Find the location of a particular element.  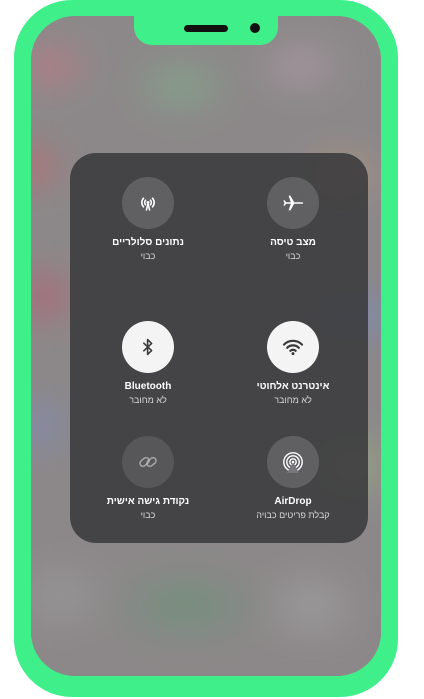

tile-bluetooth: Bluetooth לא מחובר is located at coordinates (148, 371).